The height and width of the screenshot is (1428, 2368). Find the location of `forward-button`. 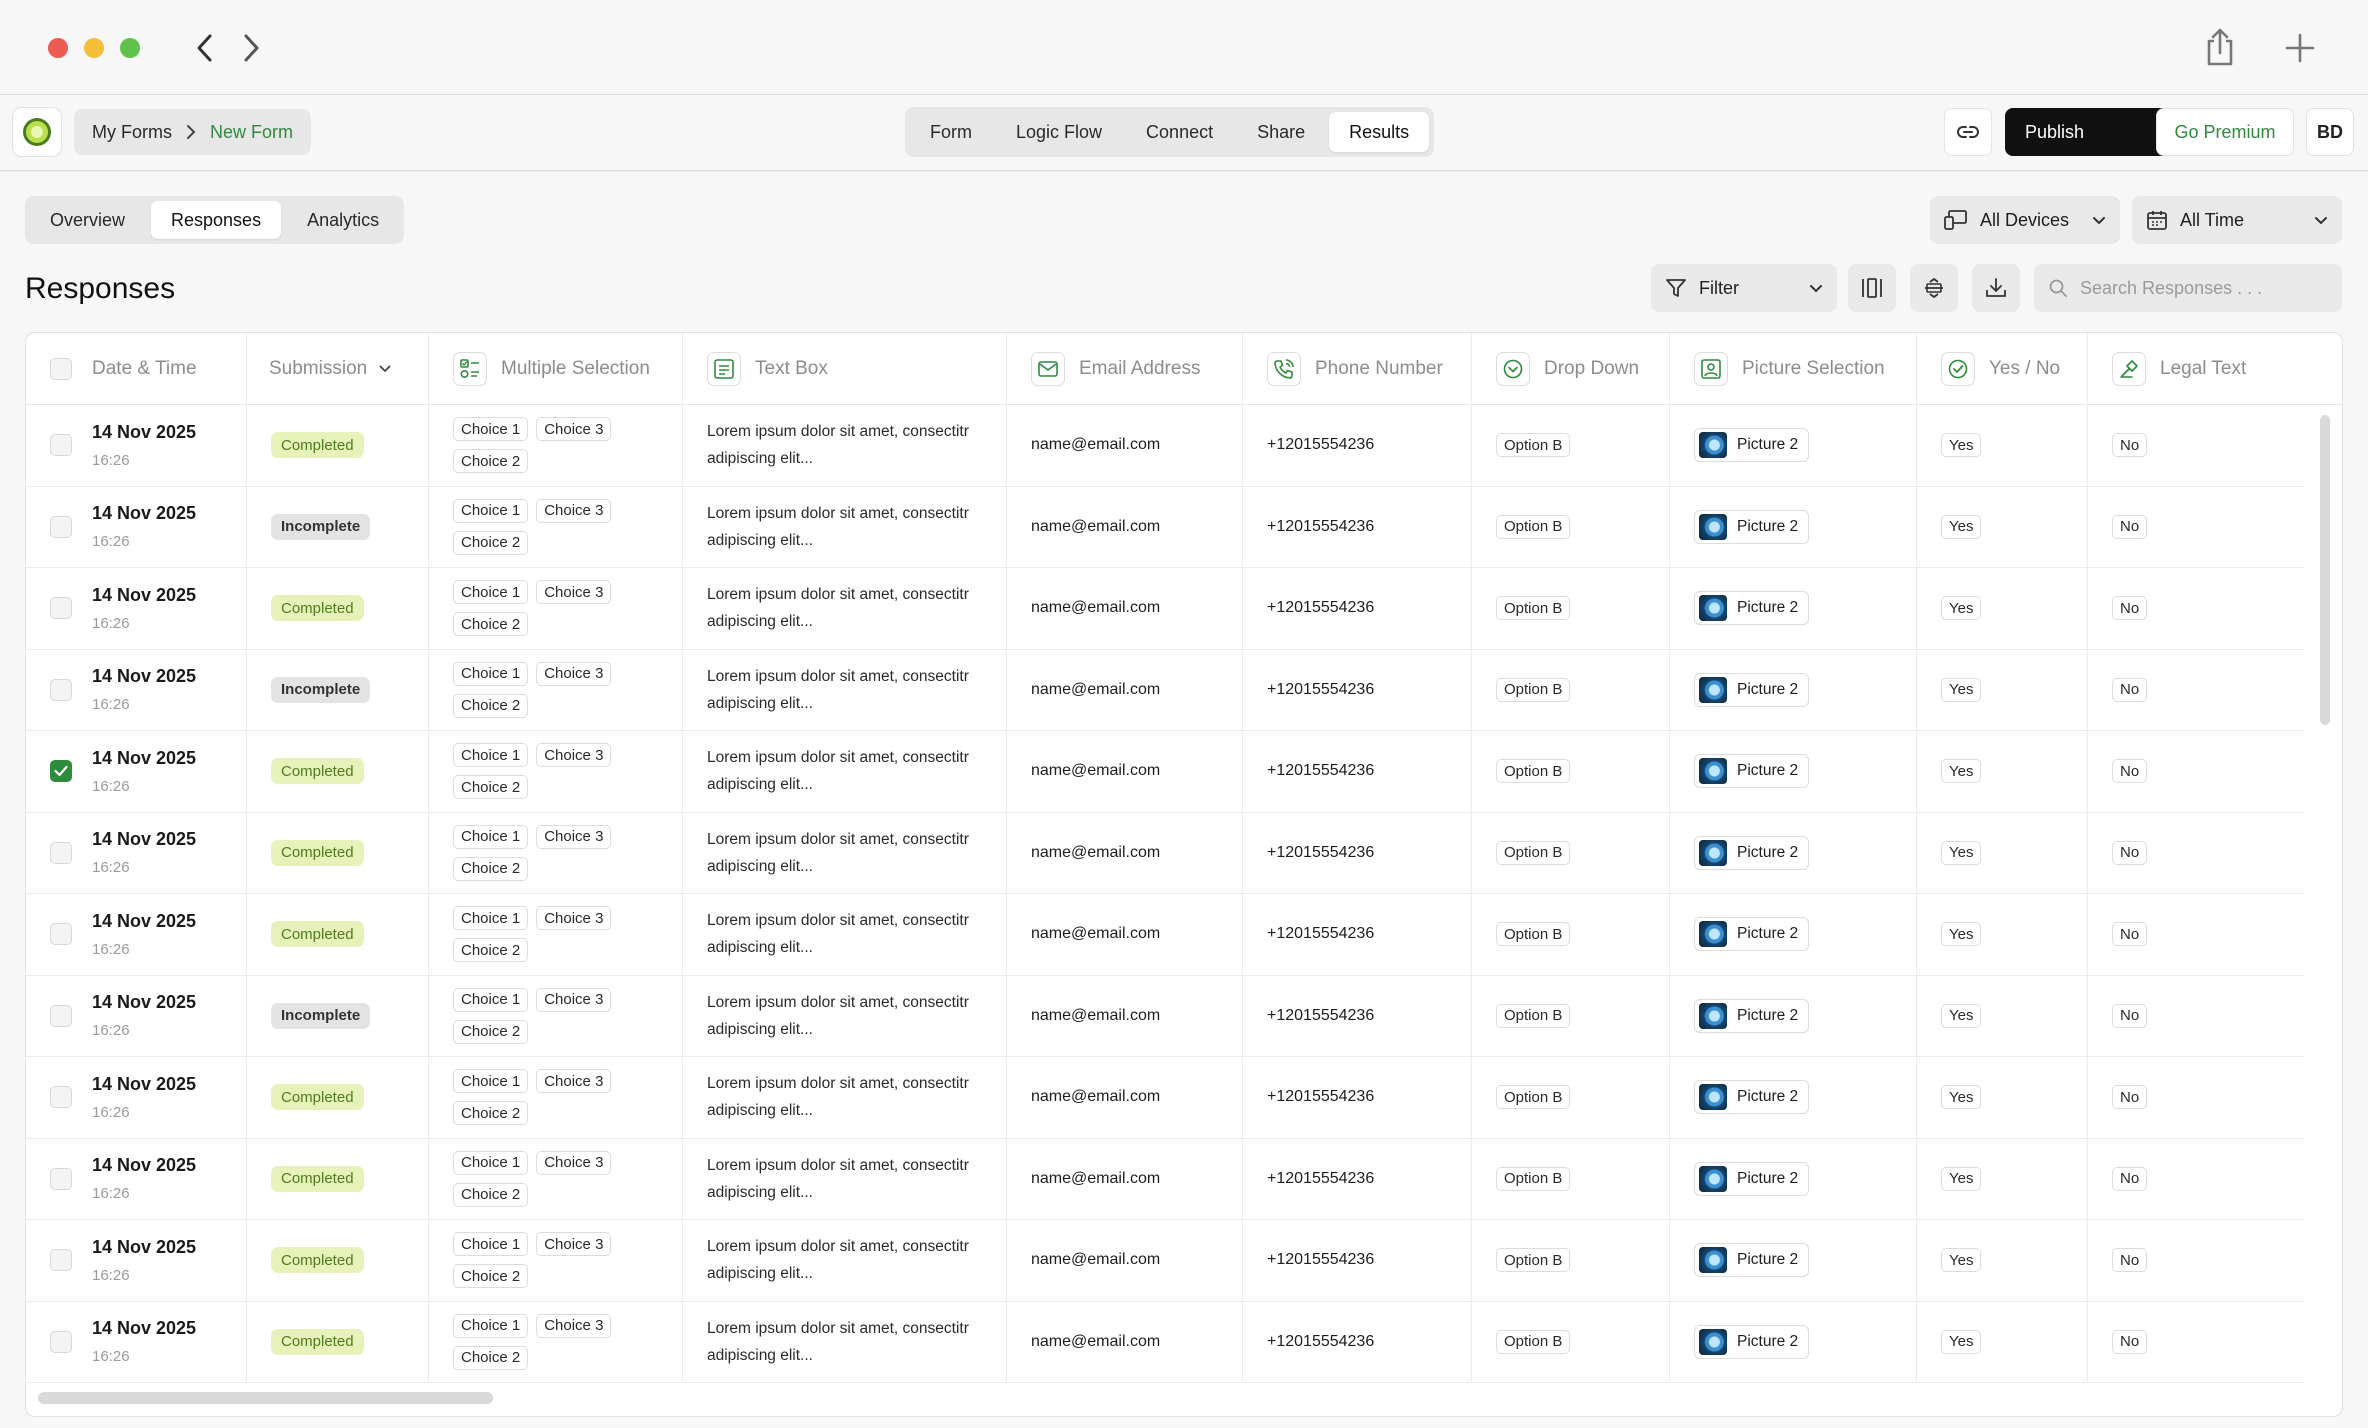

forward-button is located at coordinates (252, 48).